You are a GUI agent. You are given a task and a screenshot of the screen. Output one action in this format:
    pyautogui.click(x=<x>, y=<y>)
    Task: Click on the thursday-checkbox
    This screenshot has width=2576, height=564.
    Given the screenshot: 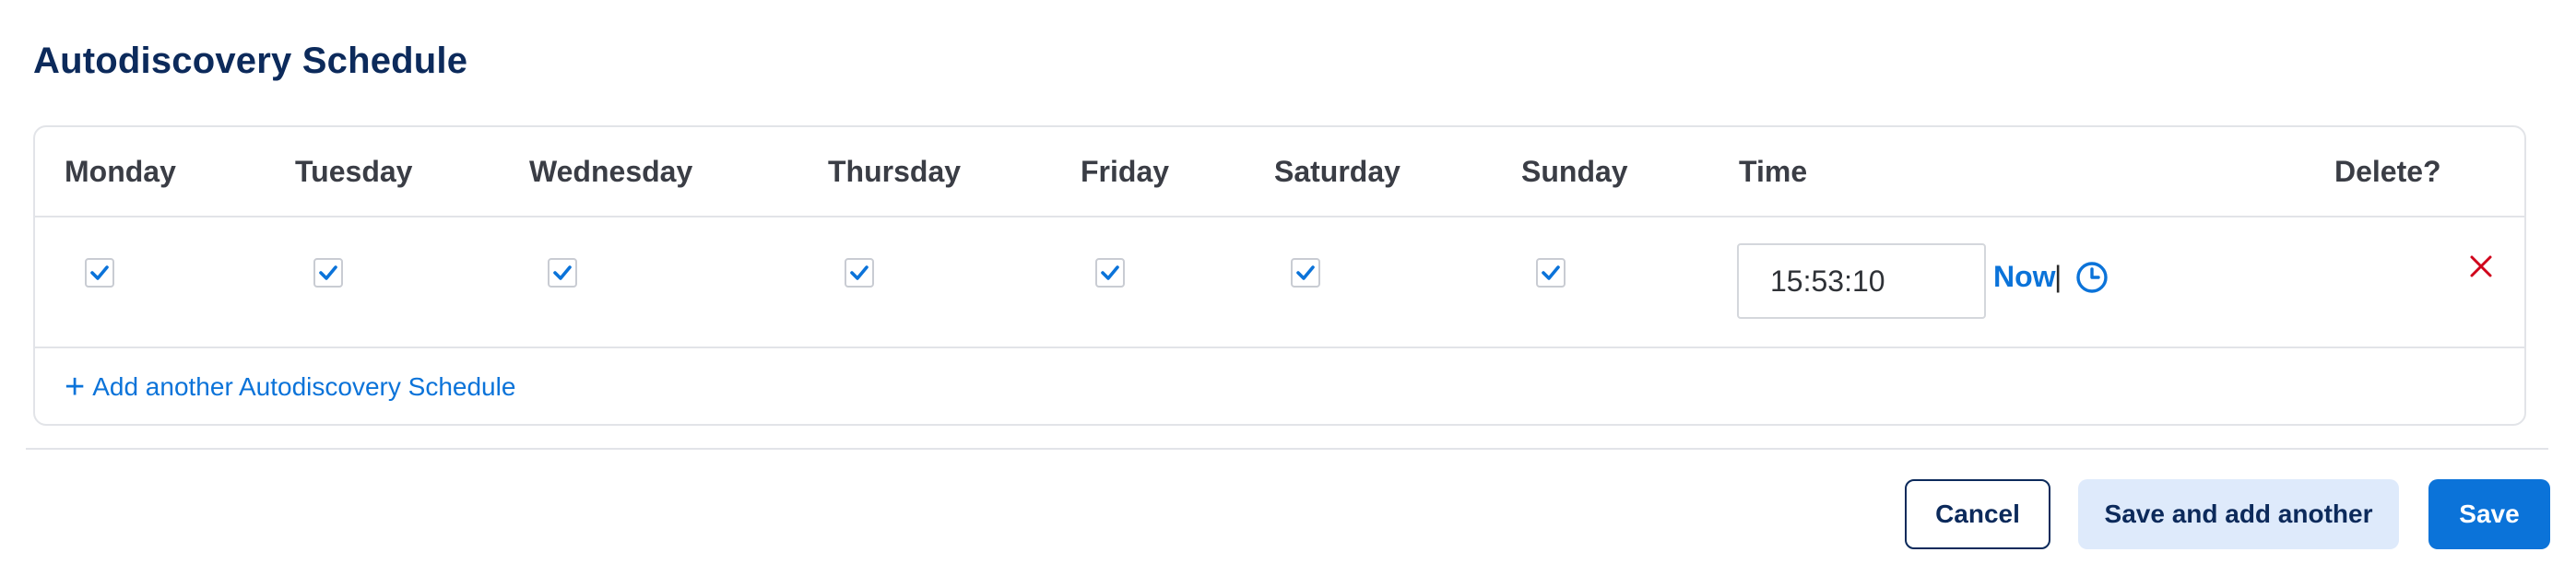 What is the action you would take?
    pyautogui.click(x=859, y=273)
    